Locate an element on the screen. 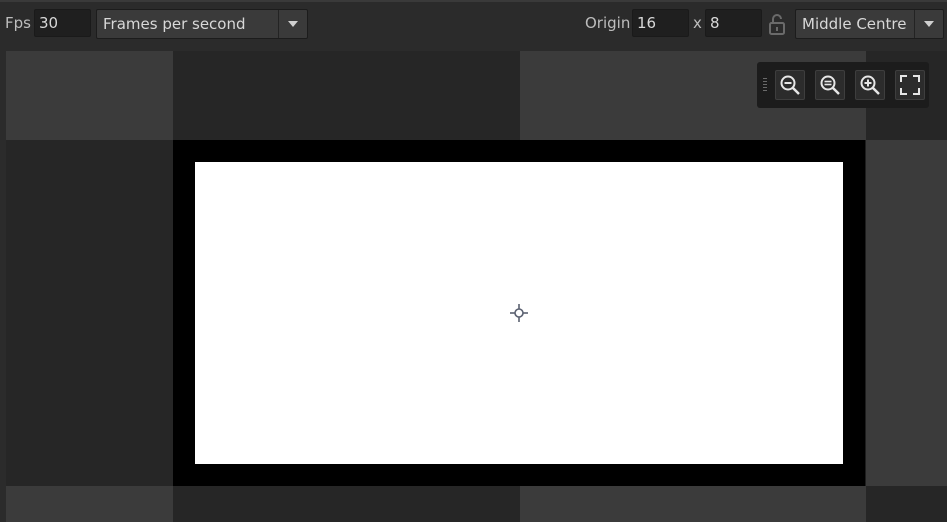 The image size is (947, 522). unlock-icon is located at coordinates (777, 24).